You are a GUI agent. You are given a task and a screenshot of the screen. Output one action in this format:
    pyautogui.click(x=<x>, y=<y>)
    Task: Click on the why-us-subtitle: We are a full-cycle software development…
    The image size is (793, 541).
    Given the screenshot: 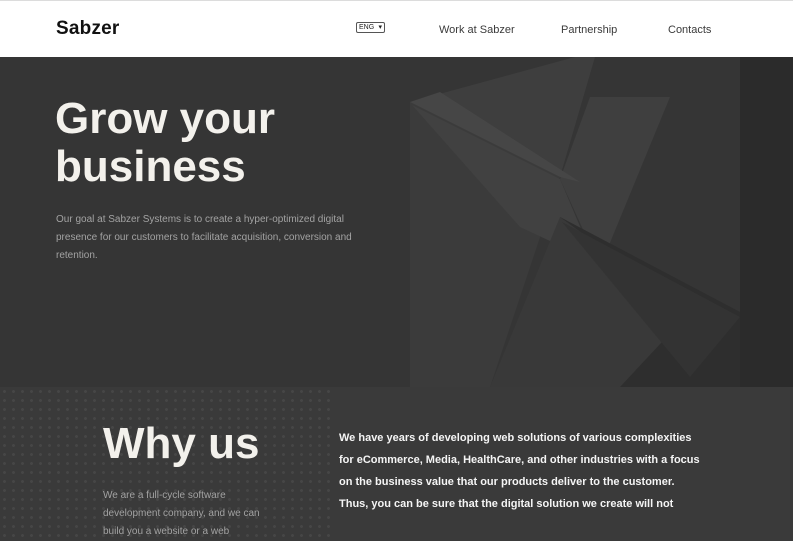 What is the action you would take?
    pyautogui.click(x=181, y=513)
    